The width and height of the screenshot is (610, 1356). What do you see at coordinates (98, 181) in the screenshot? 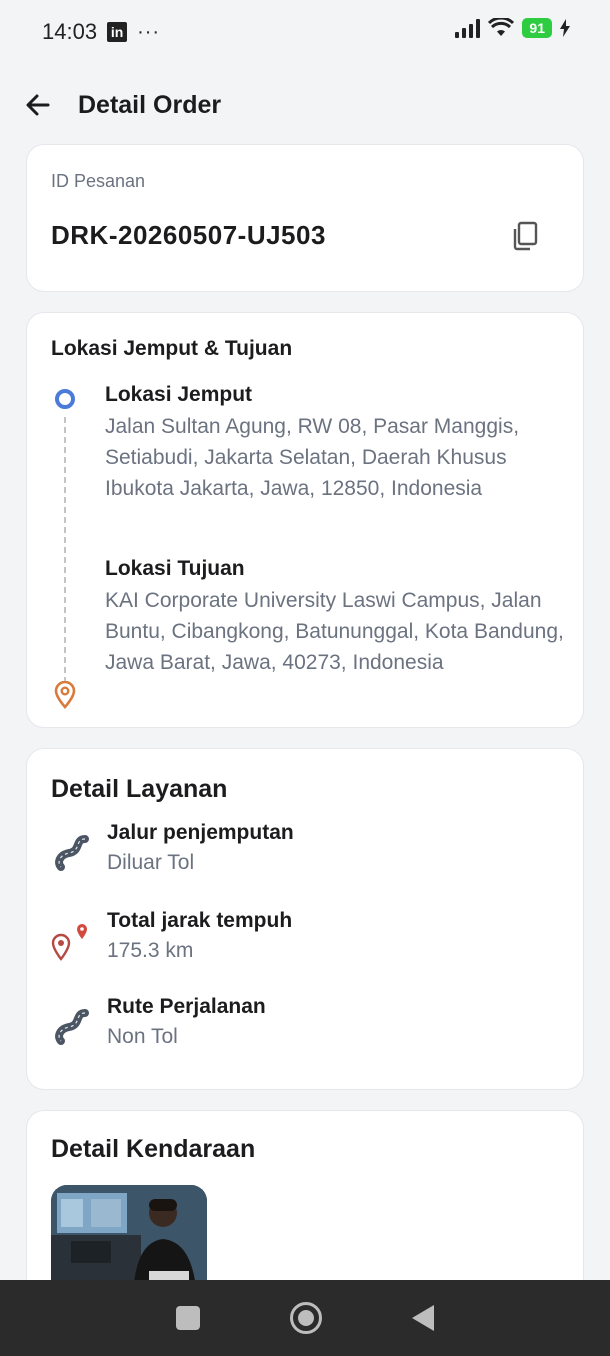
I see `order-id-label: ID Pesanan` at bounding box center [98, 181].